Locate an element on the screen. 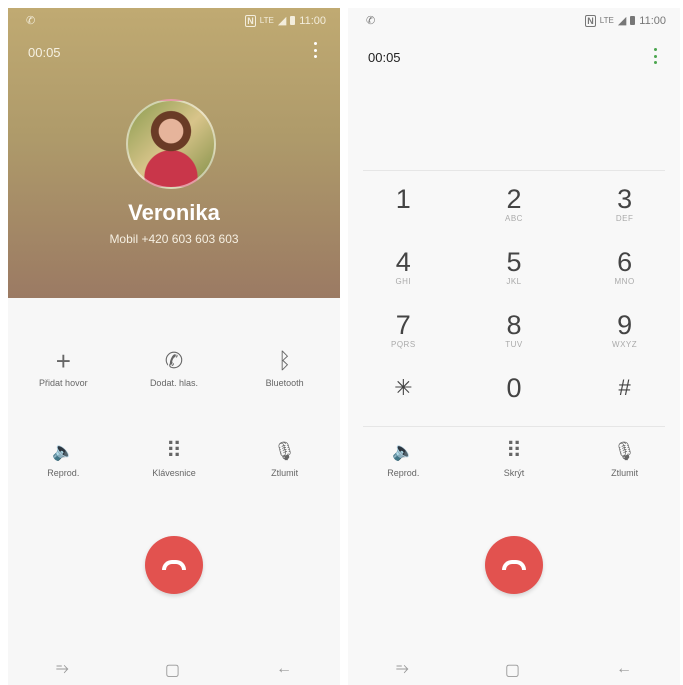 The width and height of the screenshot is (683, 685). key-9: 9 WXYZ is located at coordinates (624, 341).